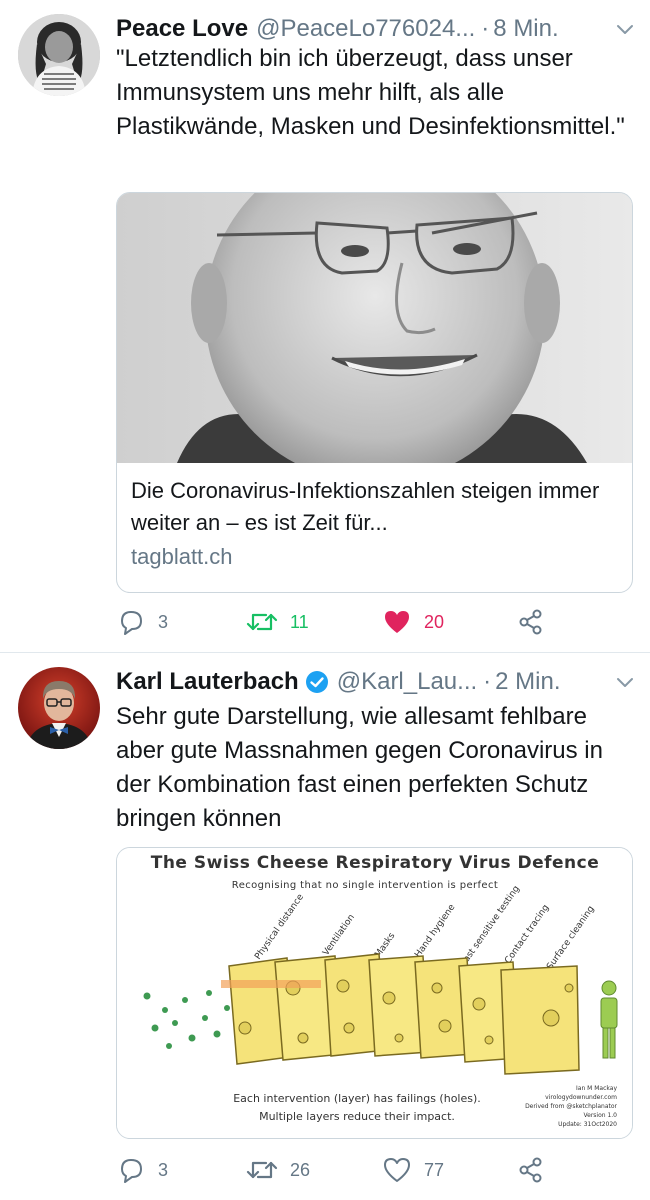 The width and height of the screenshot is (650, 1200). What do you see at coordinates (182, 29) in the screenshot?
I see `display-name: Peace Love` at bounding box center [182, 29].